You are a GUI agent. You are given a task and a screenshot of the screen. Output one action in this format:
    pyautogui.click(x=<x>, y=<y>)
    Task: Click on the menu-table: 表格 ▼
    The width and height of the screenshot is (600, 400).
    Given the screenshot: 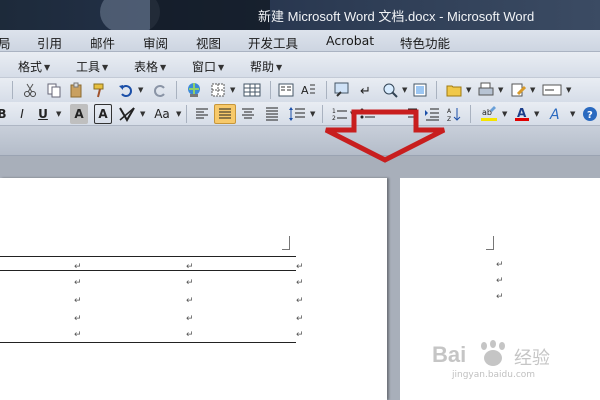 What is the action you would take?
    pyautogui.click(x=150, y=66)
    